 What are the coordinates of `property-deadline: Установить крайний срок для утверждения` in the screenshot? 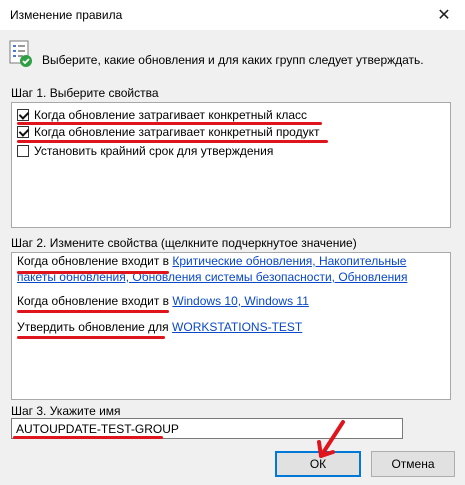 It's located at (145, 150).